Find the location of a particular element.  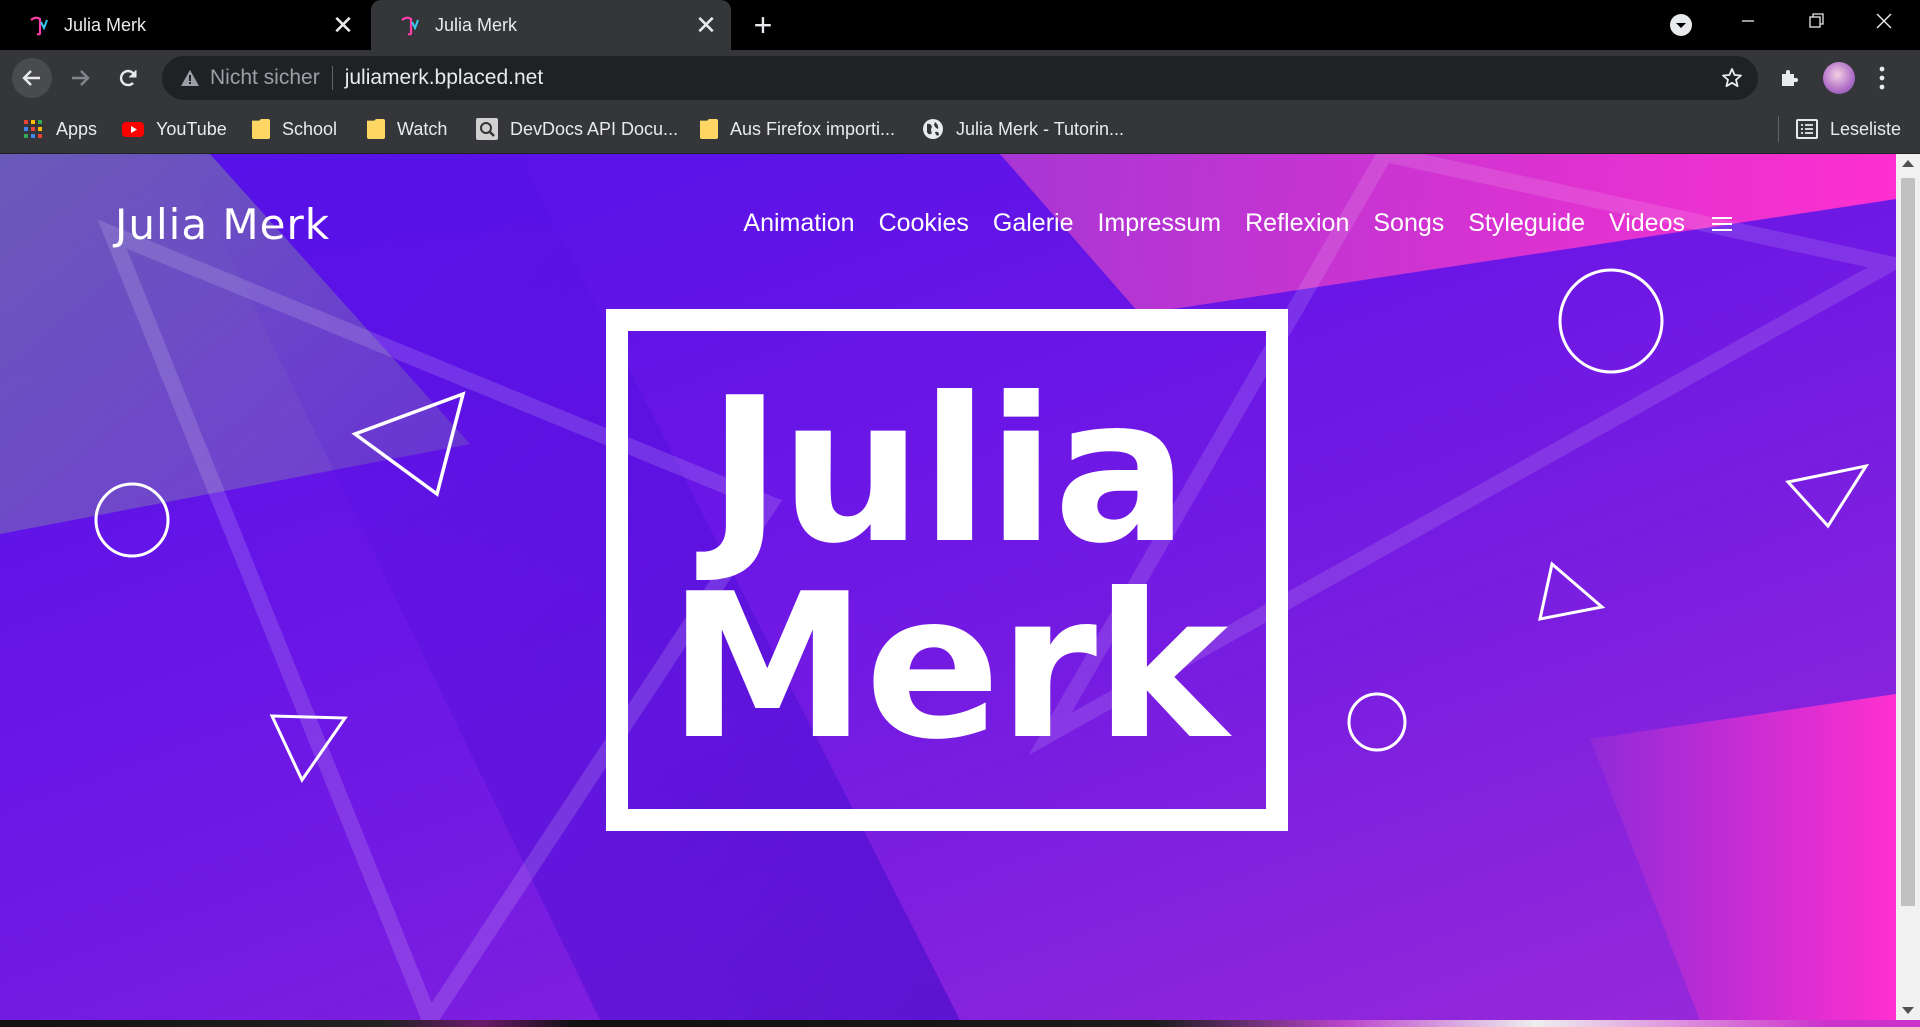

bookmark-school: School is located at coordinates (294, 129).